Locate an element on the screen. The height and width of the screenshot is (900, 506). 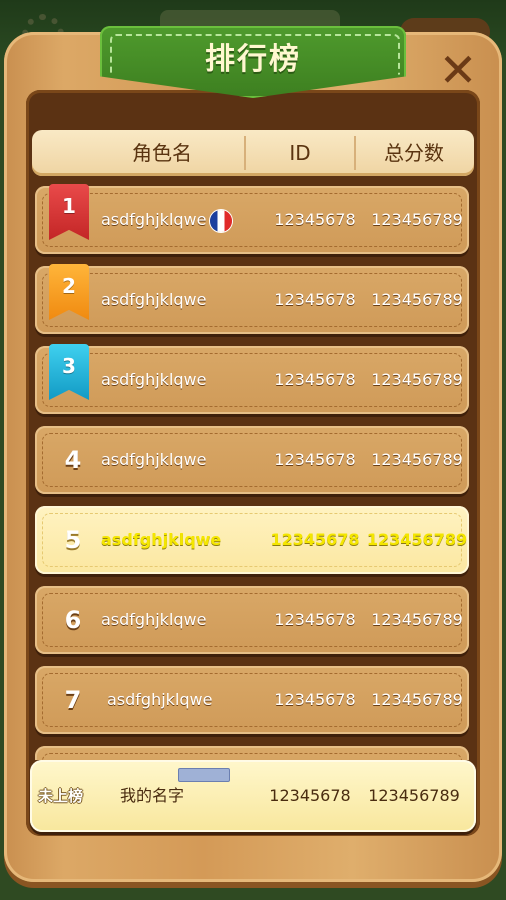
header-id: ID is located at coordinates (300, 153).